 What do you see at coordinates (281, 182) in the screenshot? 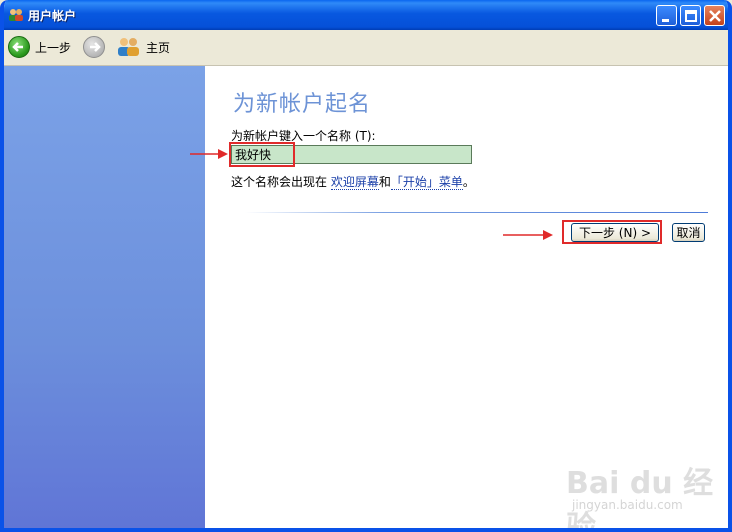
I see `hint-prefix: 这个名称会出现在` at bounding box center [281, 182].